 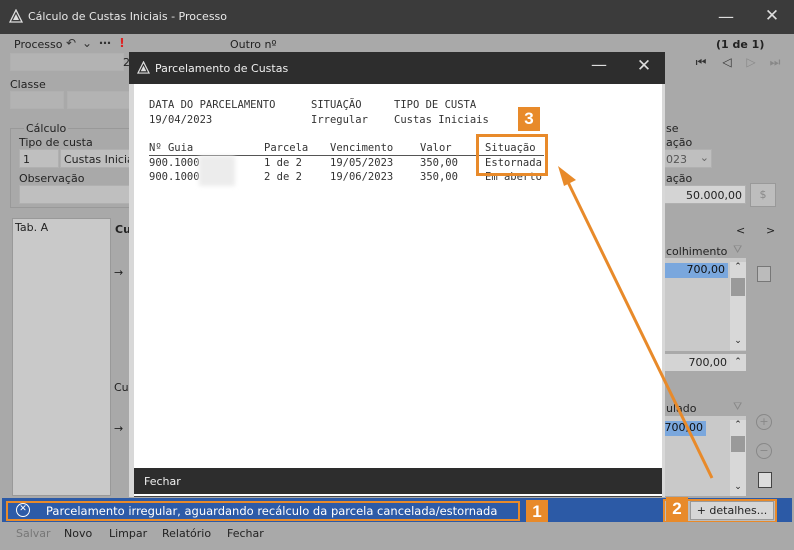 I want to click on annotation-badge-1: 1, so click(x=537, y=512).